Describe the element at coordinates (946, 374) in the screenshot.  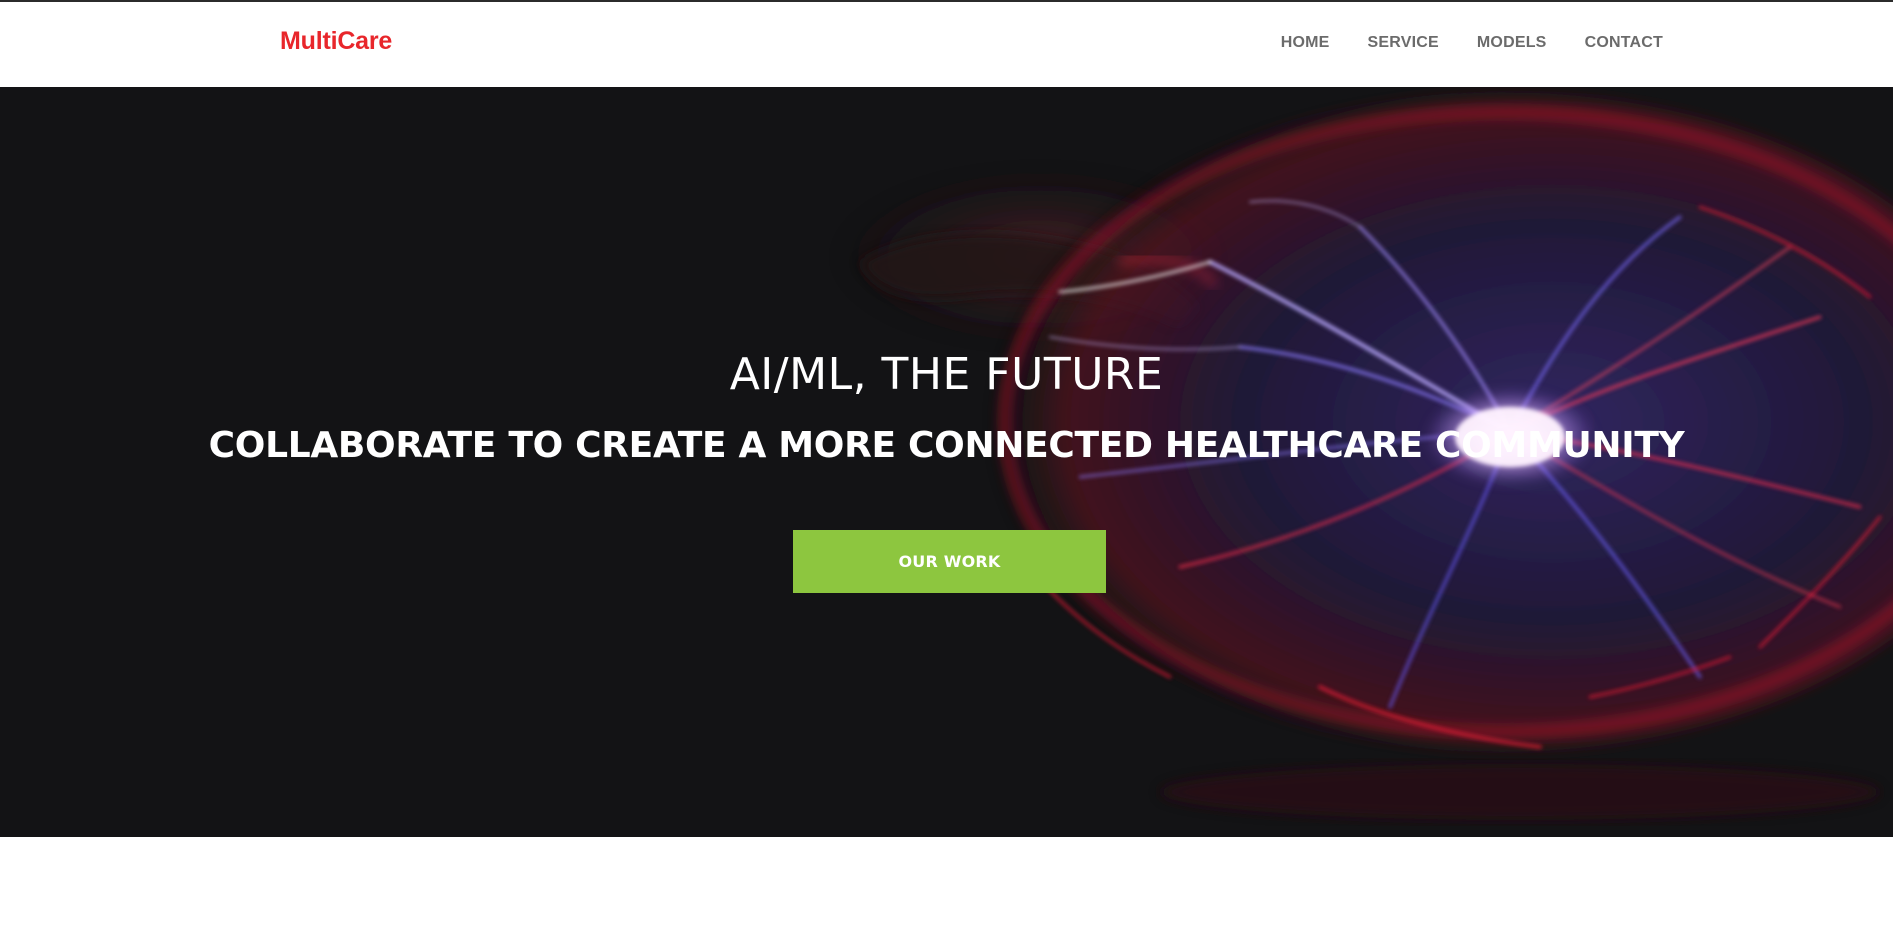
I see `hero-title: AI/ML, THE FUTURE` at that location.